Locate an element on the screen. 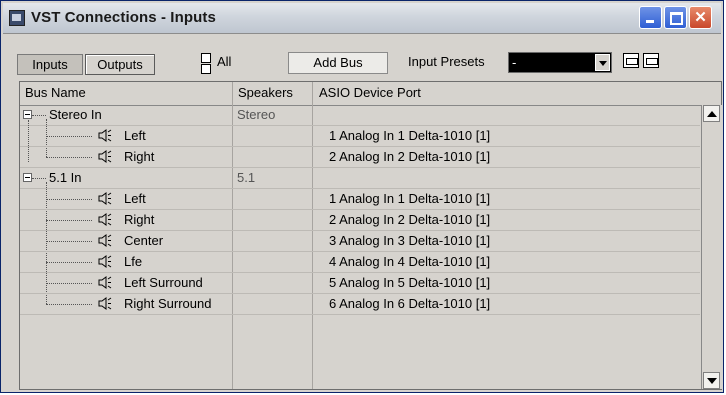 This screenshot has height=395, width=726. scroll-down-icon is located at coordinates (711, 380).